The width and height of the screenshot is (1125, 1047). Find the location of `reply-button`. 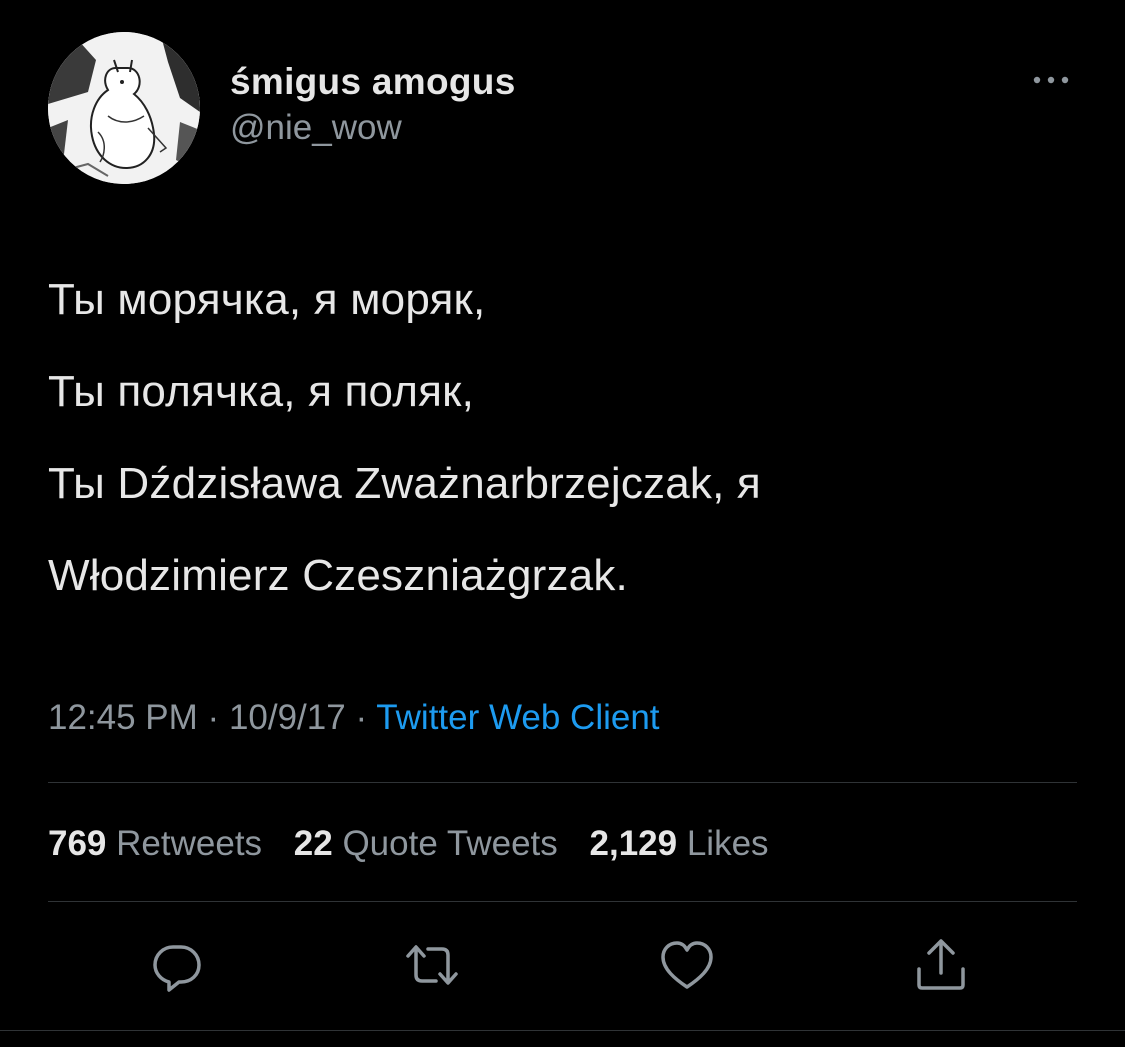

reply-button is located at coordinates (177, 965).